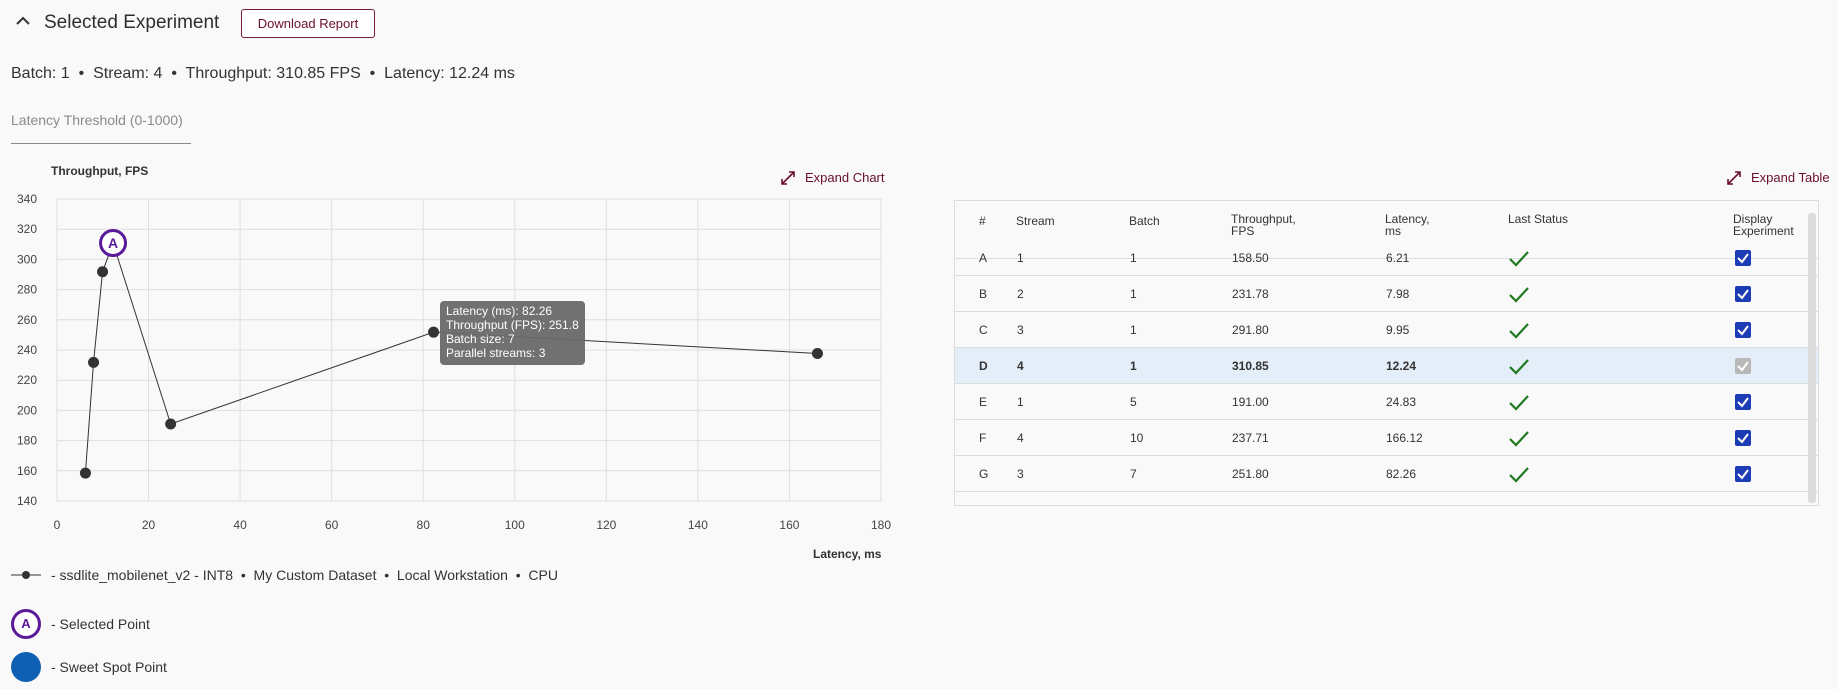 This screenshot has width=1838, height=689. I want to click on cell-id: B, so click(983, 294).